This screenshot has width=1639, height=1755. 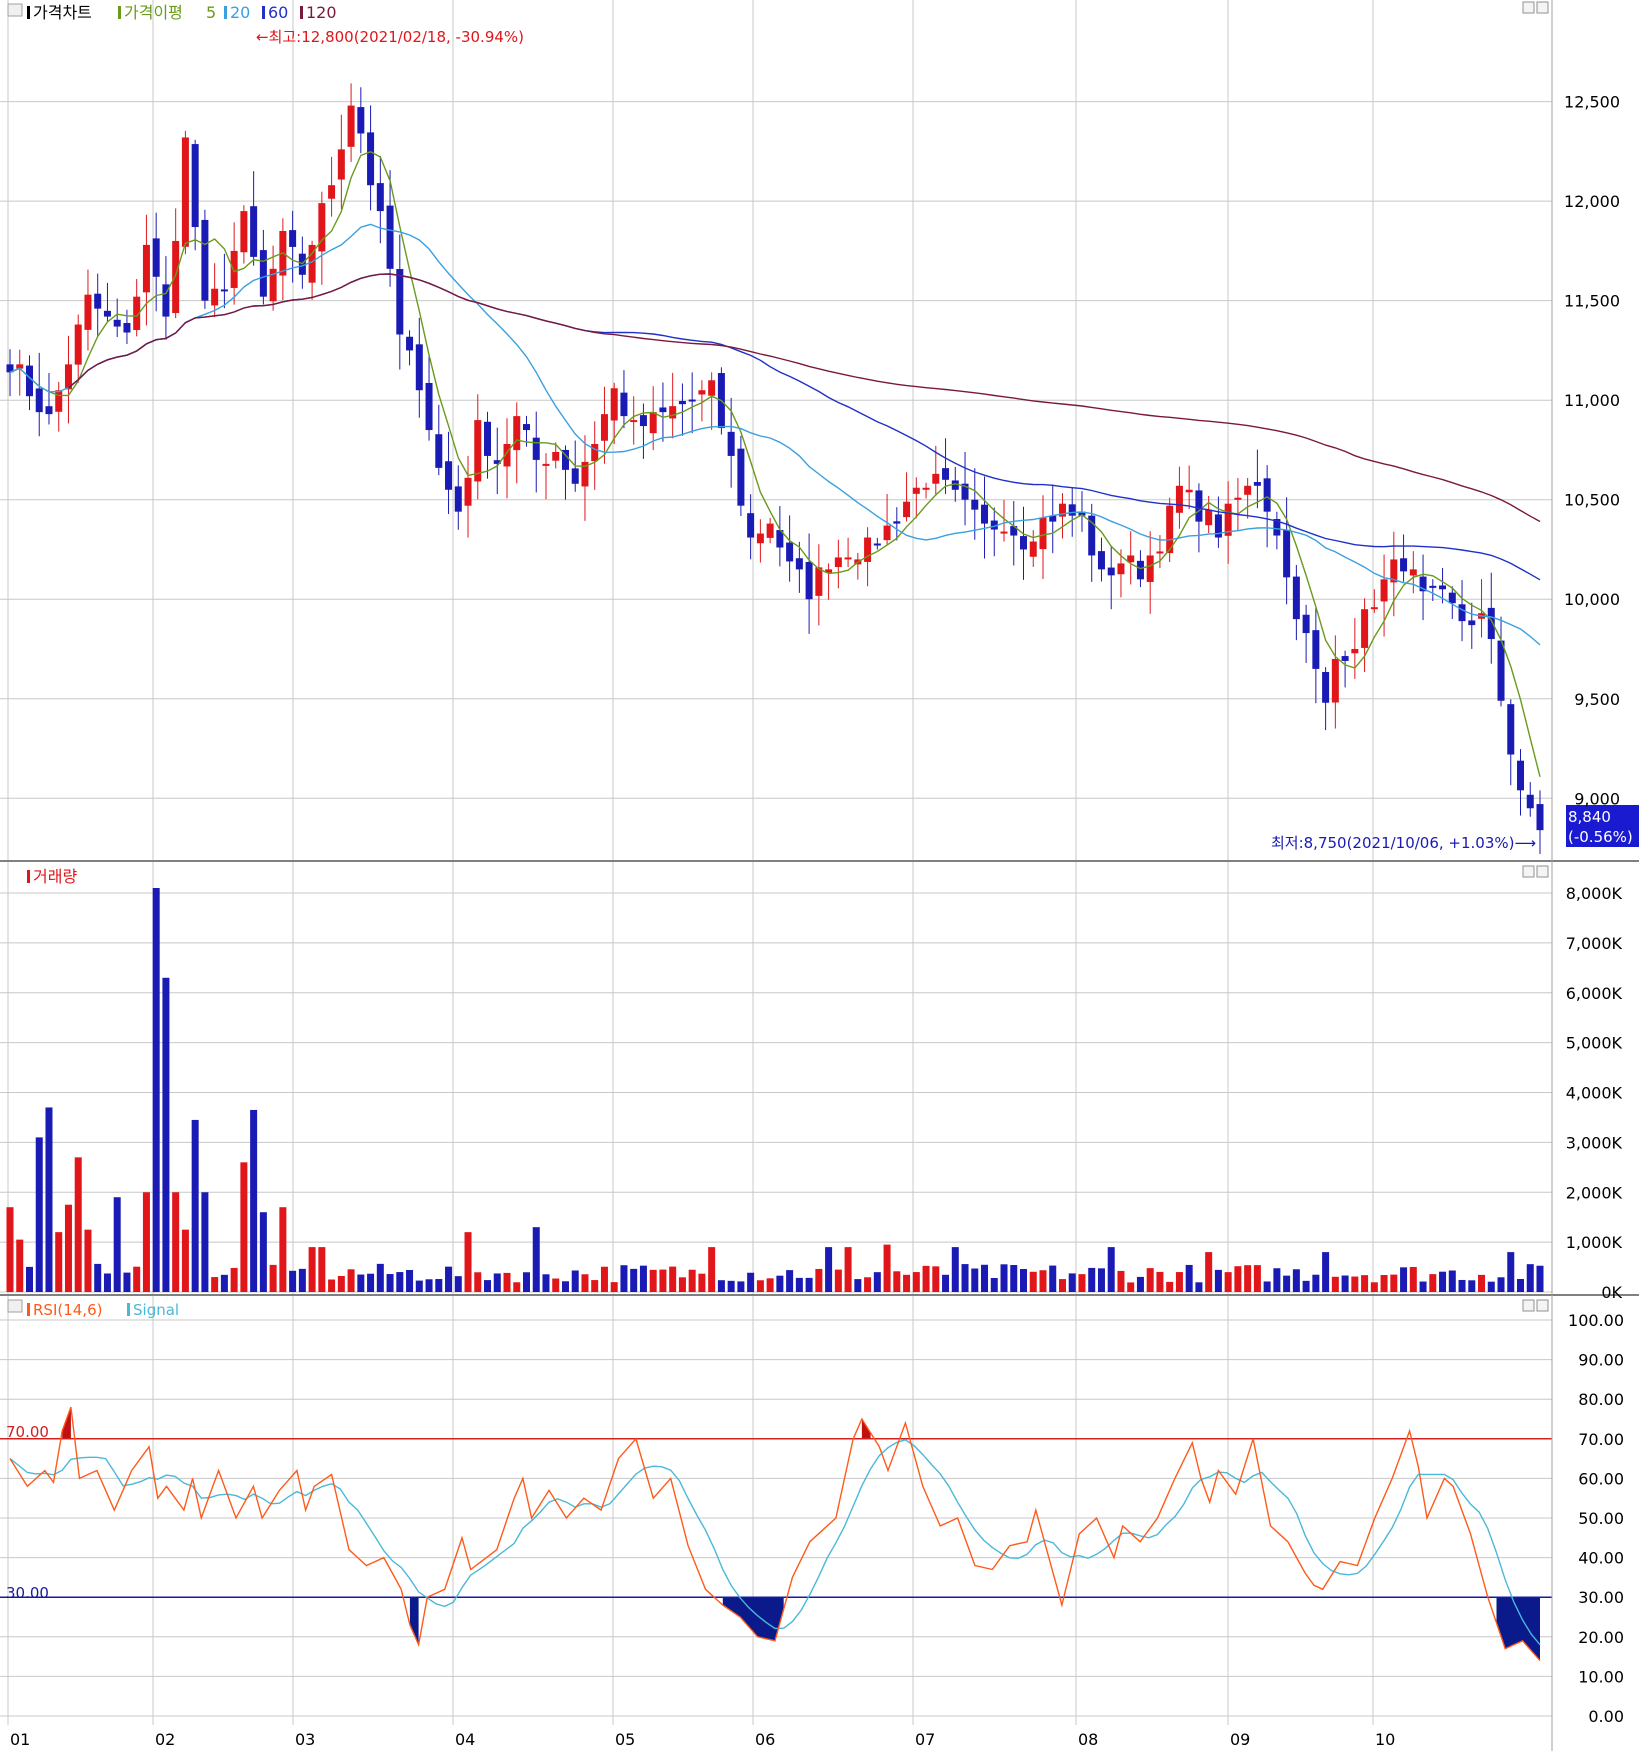 I want to click on rsi-tick-label: 30.00, so click(x=1601, y=1597).